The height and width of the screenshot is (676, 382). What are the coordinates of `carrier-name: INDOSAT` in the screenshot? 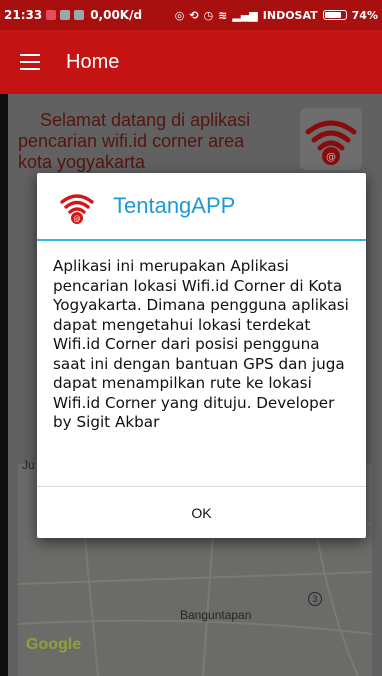 It's located at (290, 15).